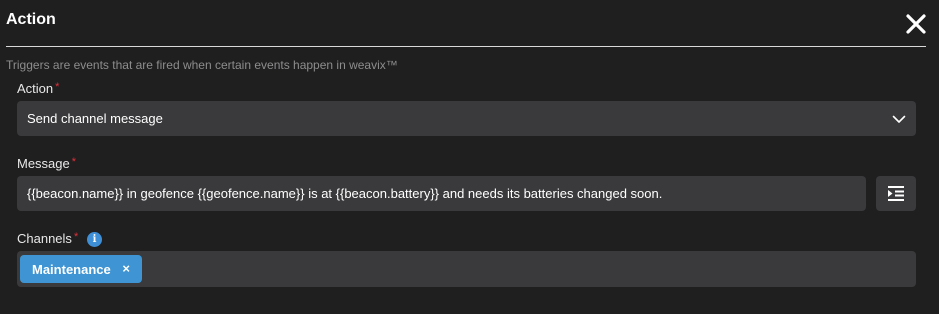  What do you see at coordinates (94, 239) in the screenshot?
I see `info-icon: i` at bounding box center [94, 239].